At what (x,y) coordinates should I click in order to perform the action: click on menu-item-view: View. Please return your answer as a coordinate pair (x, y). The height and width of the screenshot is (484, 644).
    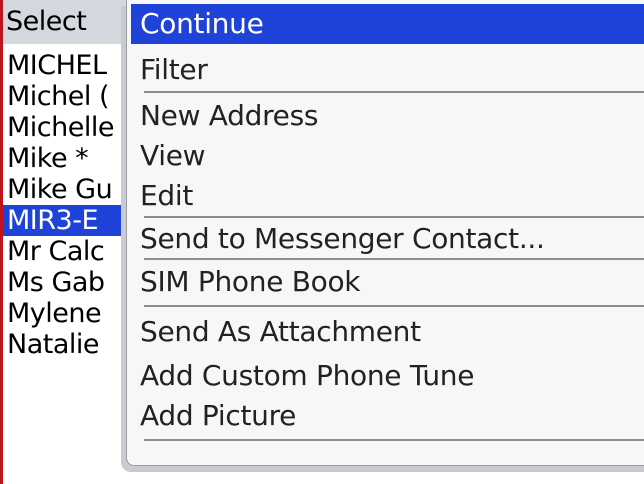
    Looking at the image, I should click on (387, 156).